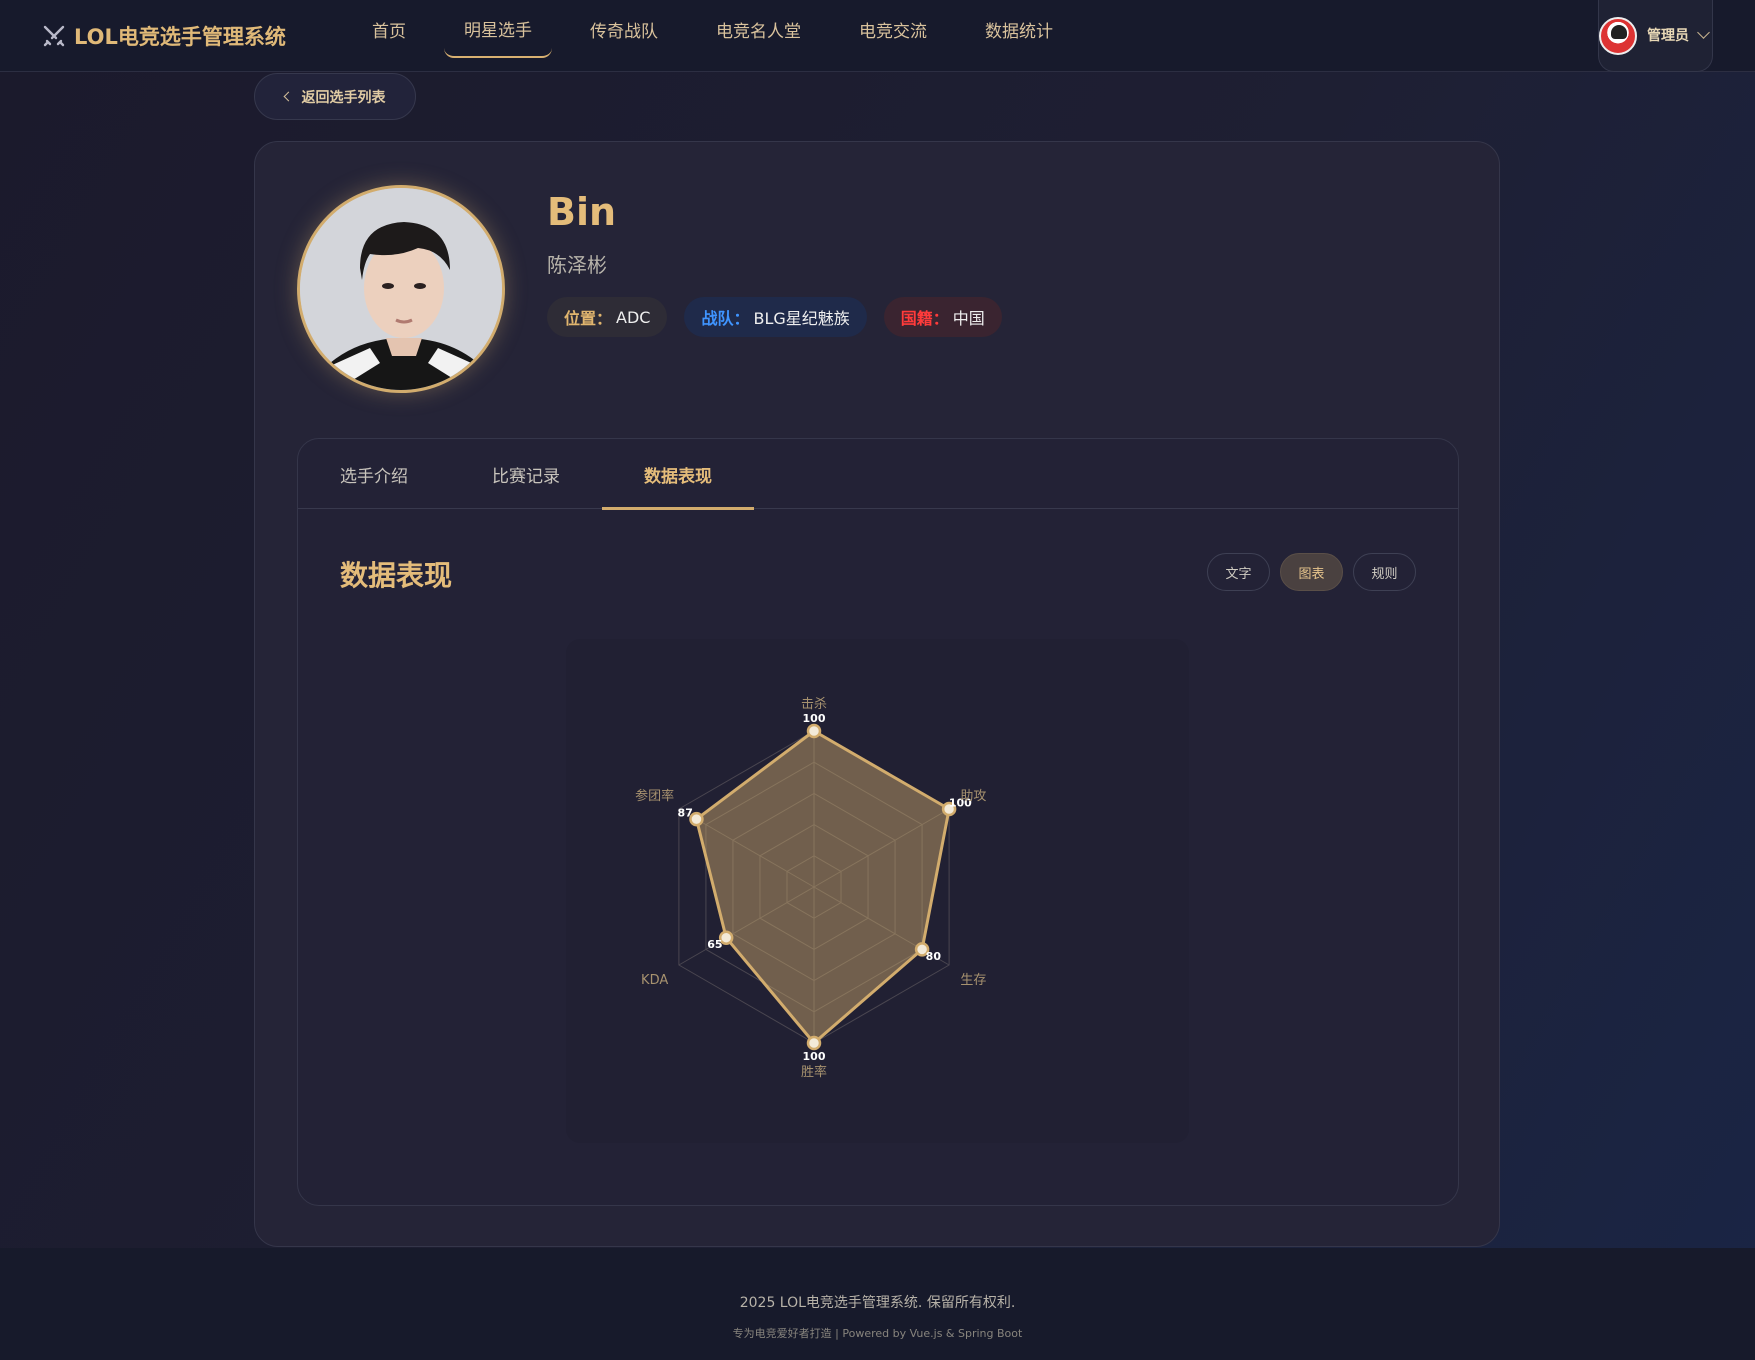  Describe the element at coordinates (814, 704) in the screenshot. I see `radar-axis-label: 击杀` at that location.